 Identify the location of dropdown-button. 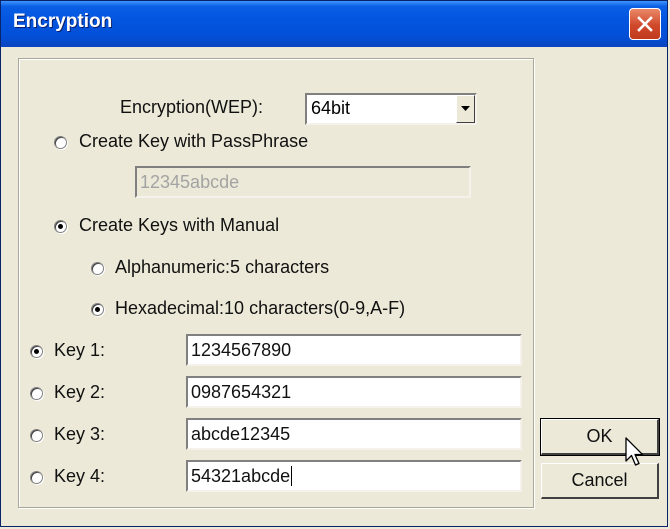
(465, 109).